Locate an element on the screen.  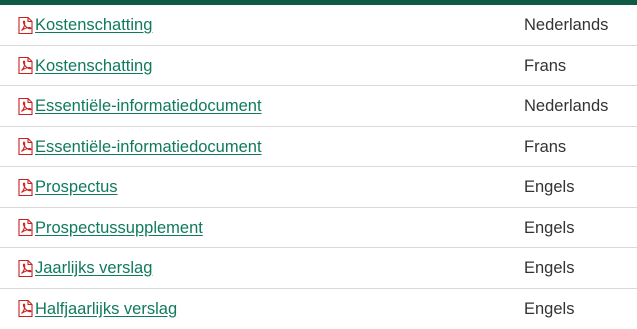
document-row: Prospectussupplement Engels is located at coordinates (318, 228).